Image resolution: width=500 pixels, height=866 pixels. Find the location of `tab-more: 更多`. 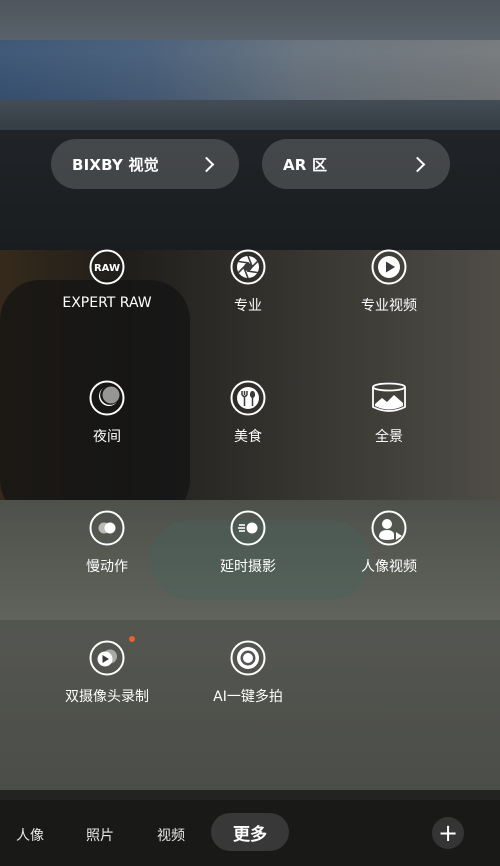

tab-more: 更多 is located at coordinates (250, 832).